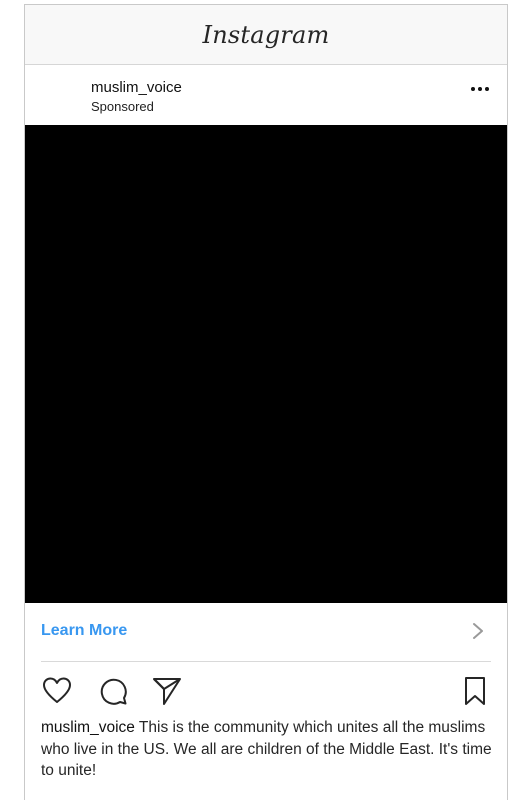 The height and width of the screenshot is (800, 532). Describe the element at coordinates (113, 691) in the screenshot. I see `comment-icon` at that location.